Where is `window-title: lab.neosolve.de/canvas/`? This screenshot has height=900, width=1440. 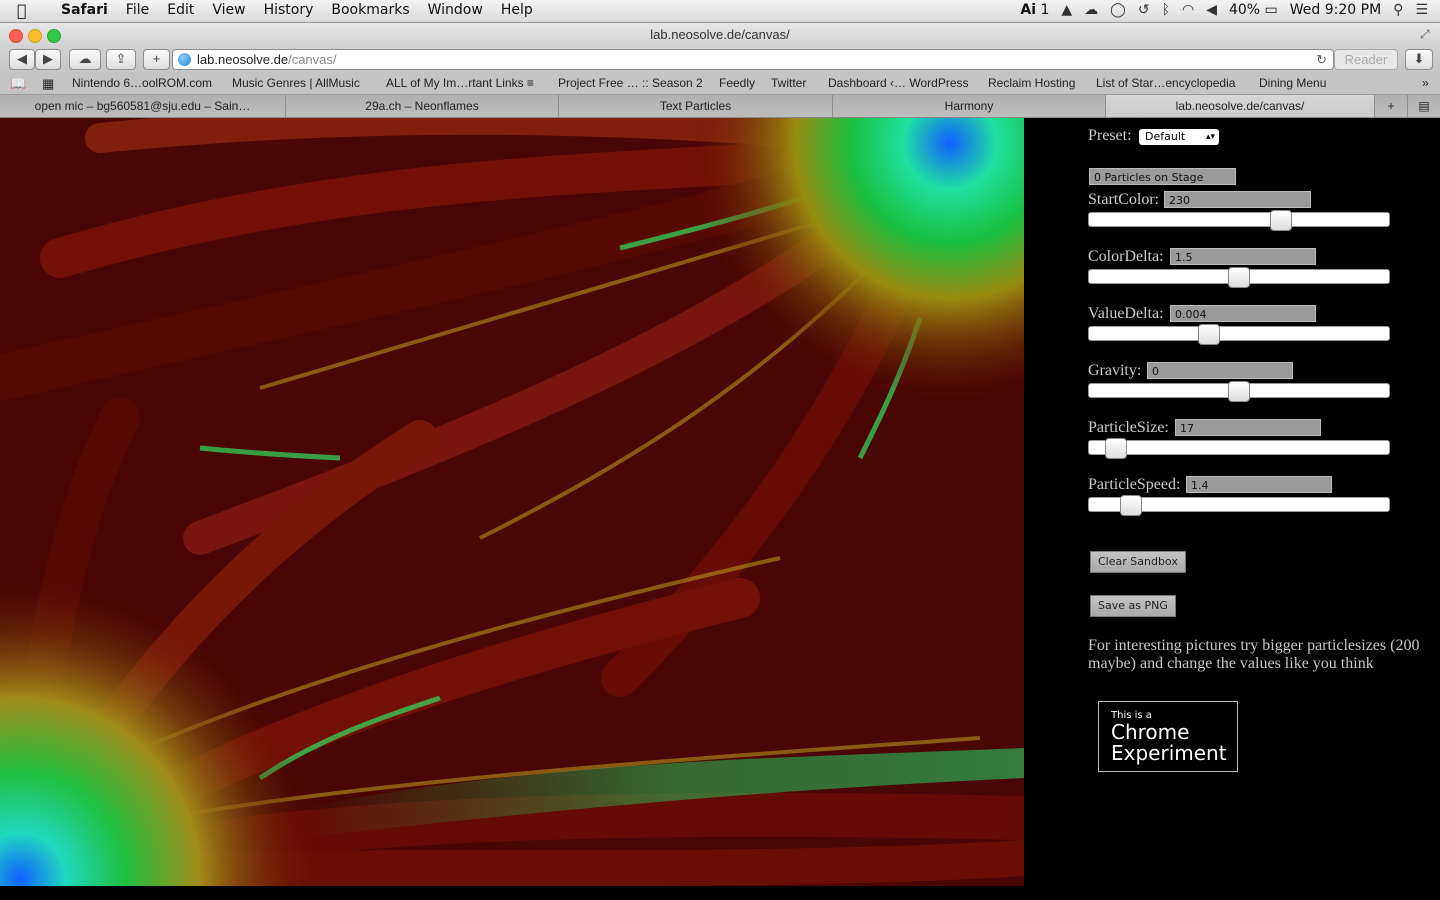
window-title: lab.neosolve.de/canvas/ is located at coordinates (720, 35).